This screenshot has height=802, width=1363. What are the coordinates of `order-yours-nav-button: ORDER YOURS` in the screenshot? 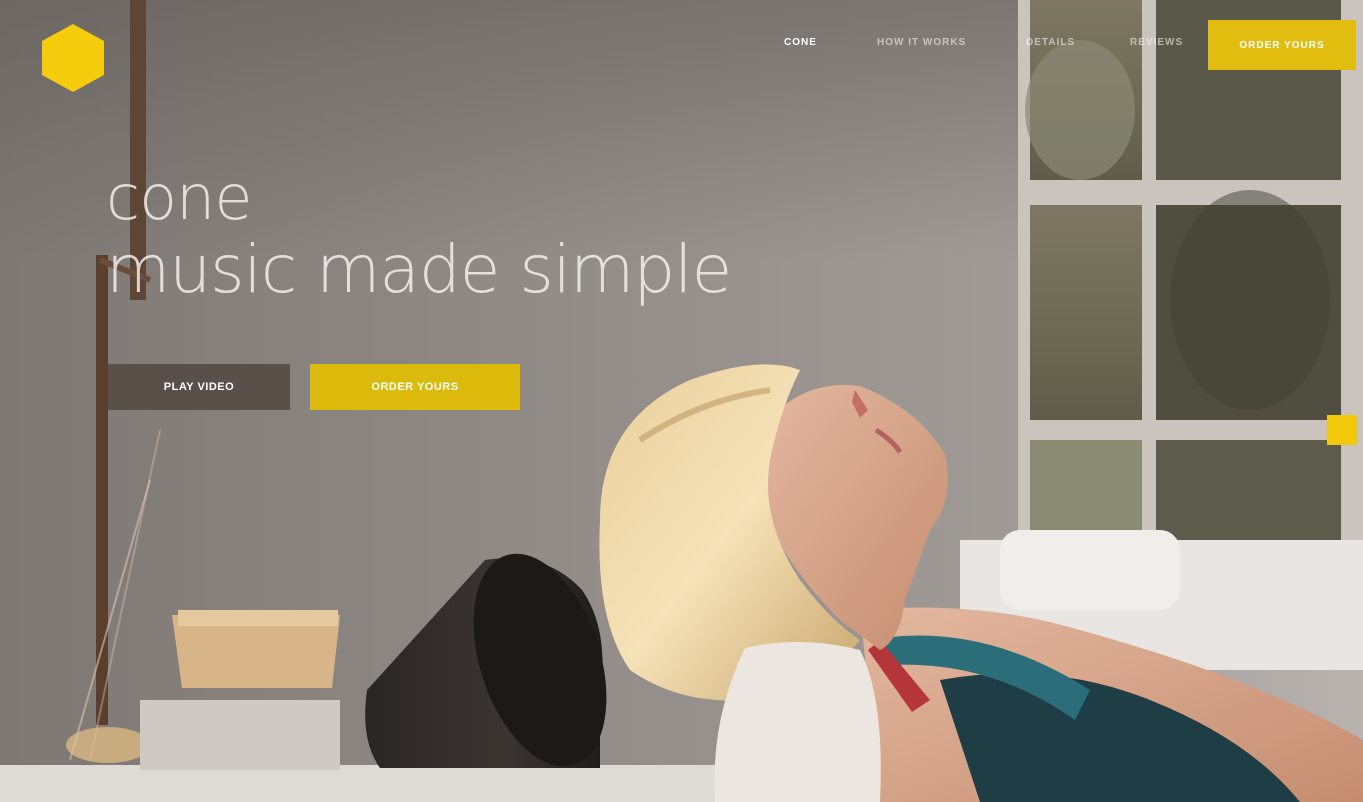 It's located at (1282, 45).